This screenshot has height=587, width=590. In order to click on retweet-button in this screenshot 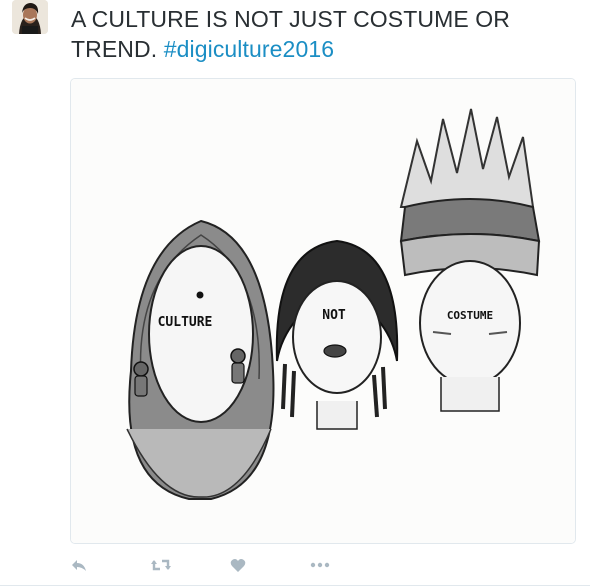, I will do `click(190, 565)`.